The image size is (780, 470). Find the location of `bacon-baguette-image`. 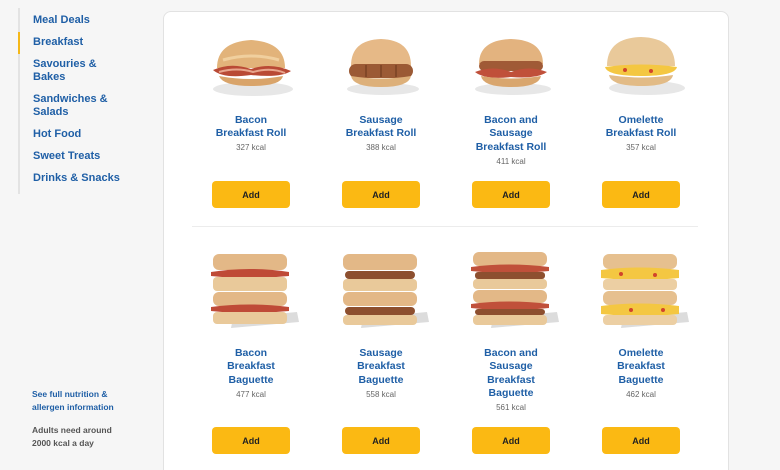

bacon-baguette-image is located at coordinates (251, 292).